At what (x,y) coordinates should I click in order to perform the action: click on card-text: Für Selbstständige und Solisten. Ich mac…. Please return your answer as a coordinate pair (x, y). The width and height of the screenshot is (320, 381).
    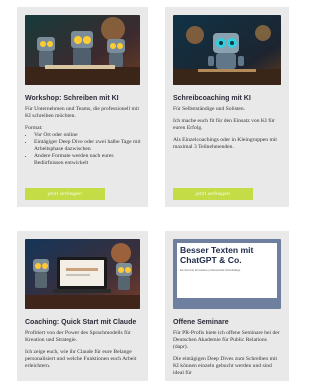
    Looking at the image, I should click on (228, 131).